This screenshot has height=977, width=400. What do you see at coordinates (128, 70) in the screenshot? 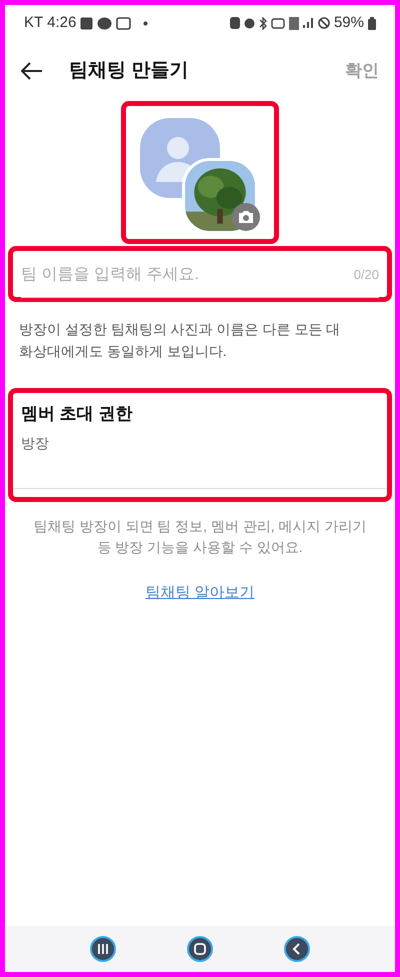
I see `page-title: 팀채팅 만들기` at bounding box center [128, 70].